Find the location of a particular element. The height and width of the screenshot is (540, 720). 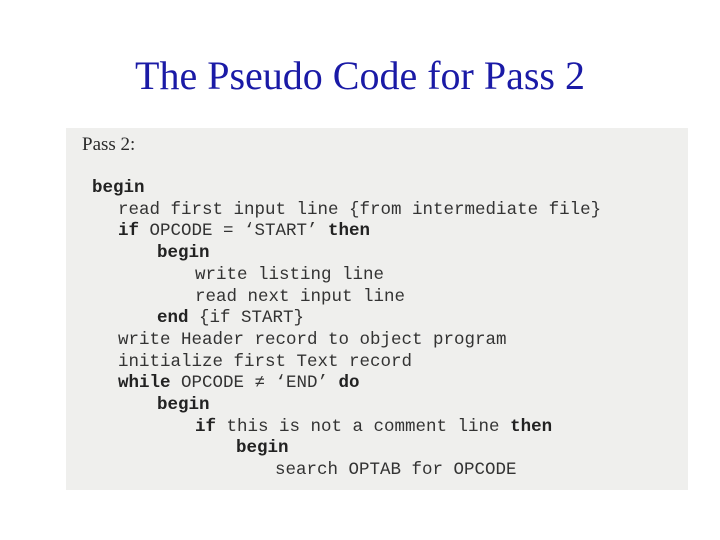

code-line: write Header record to object program is located at coordinates (312, 340).